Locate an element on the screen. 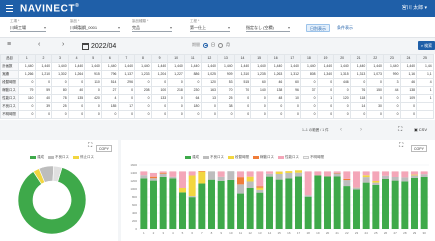  filter-product: 製品 * 川崎製鋼_0001 is located at coordinates (95, 25).